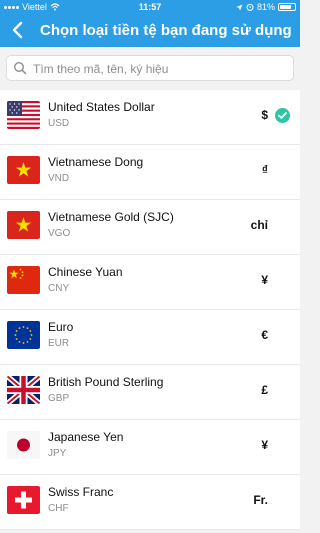 This screenshot has height=533, width=320. Describe the element at coordinates (58, 508) in the screenshot. I see `currency-code: CHF` at that location.